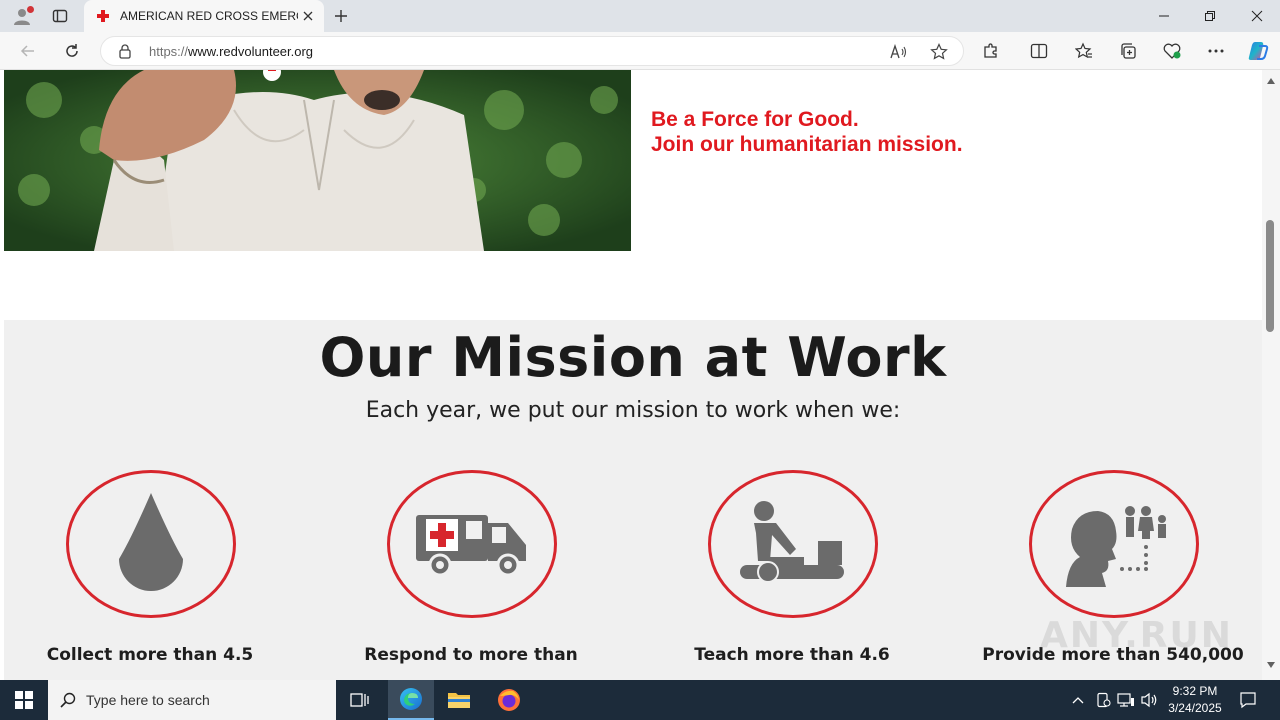 The height and width of the screenshot is (720, 1280). I want to click on favorite-button, so click(939, 52).